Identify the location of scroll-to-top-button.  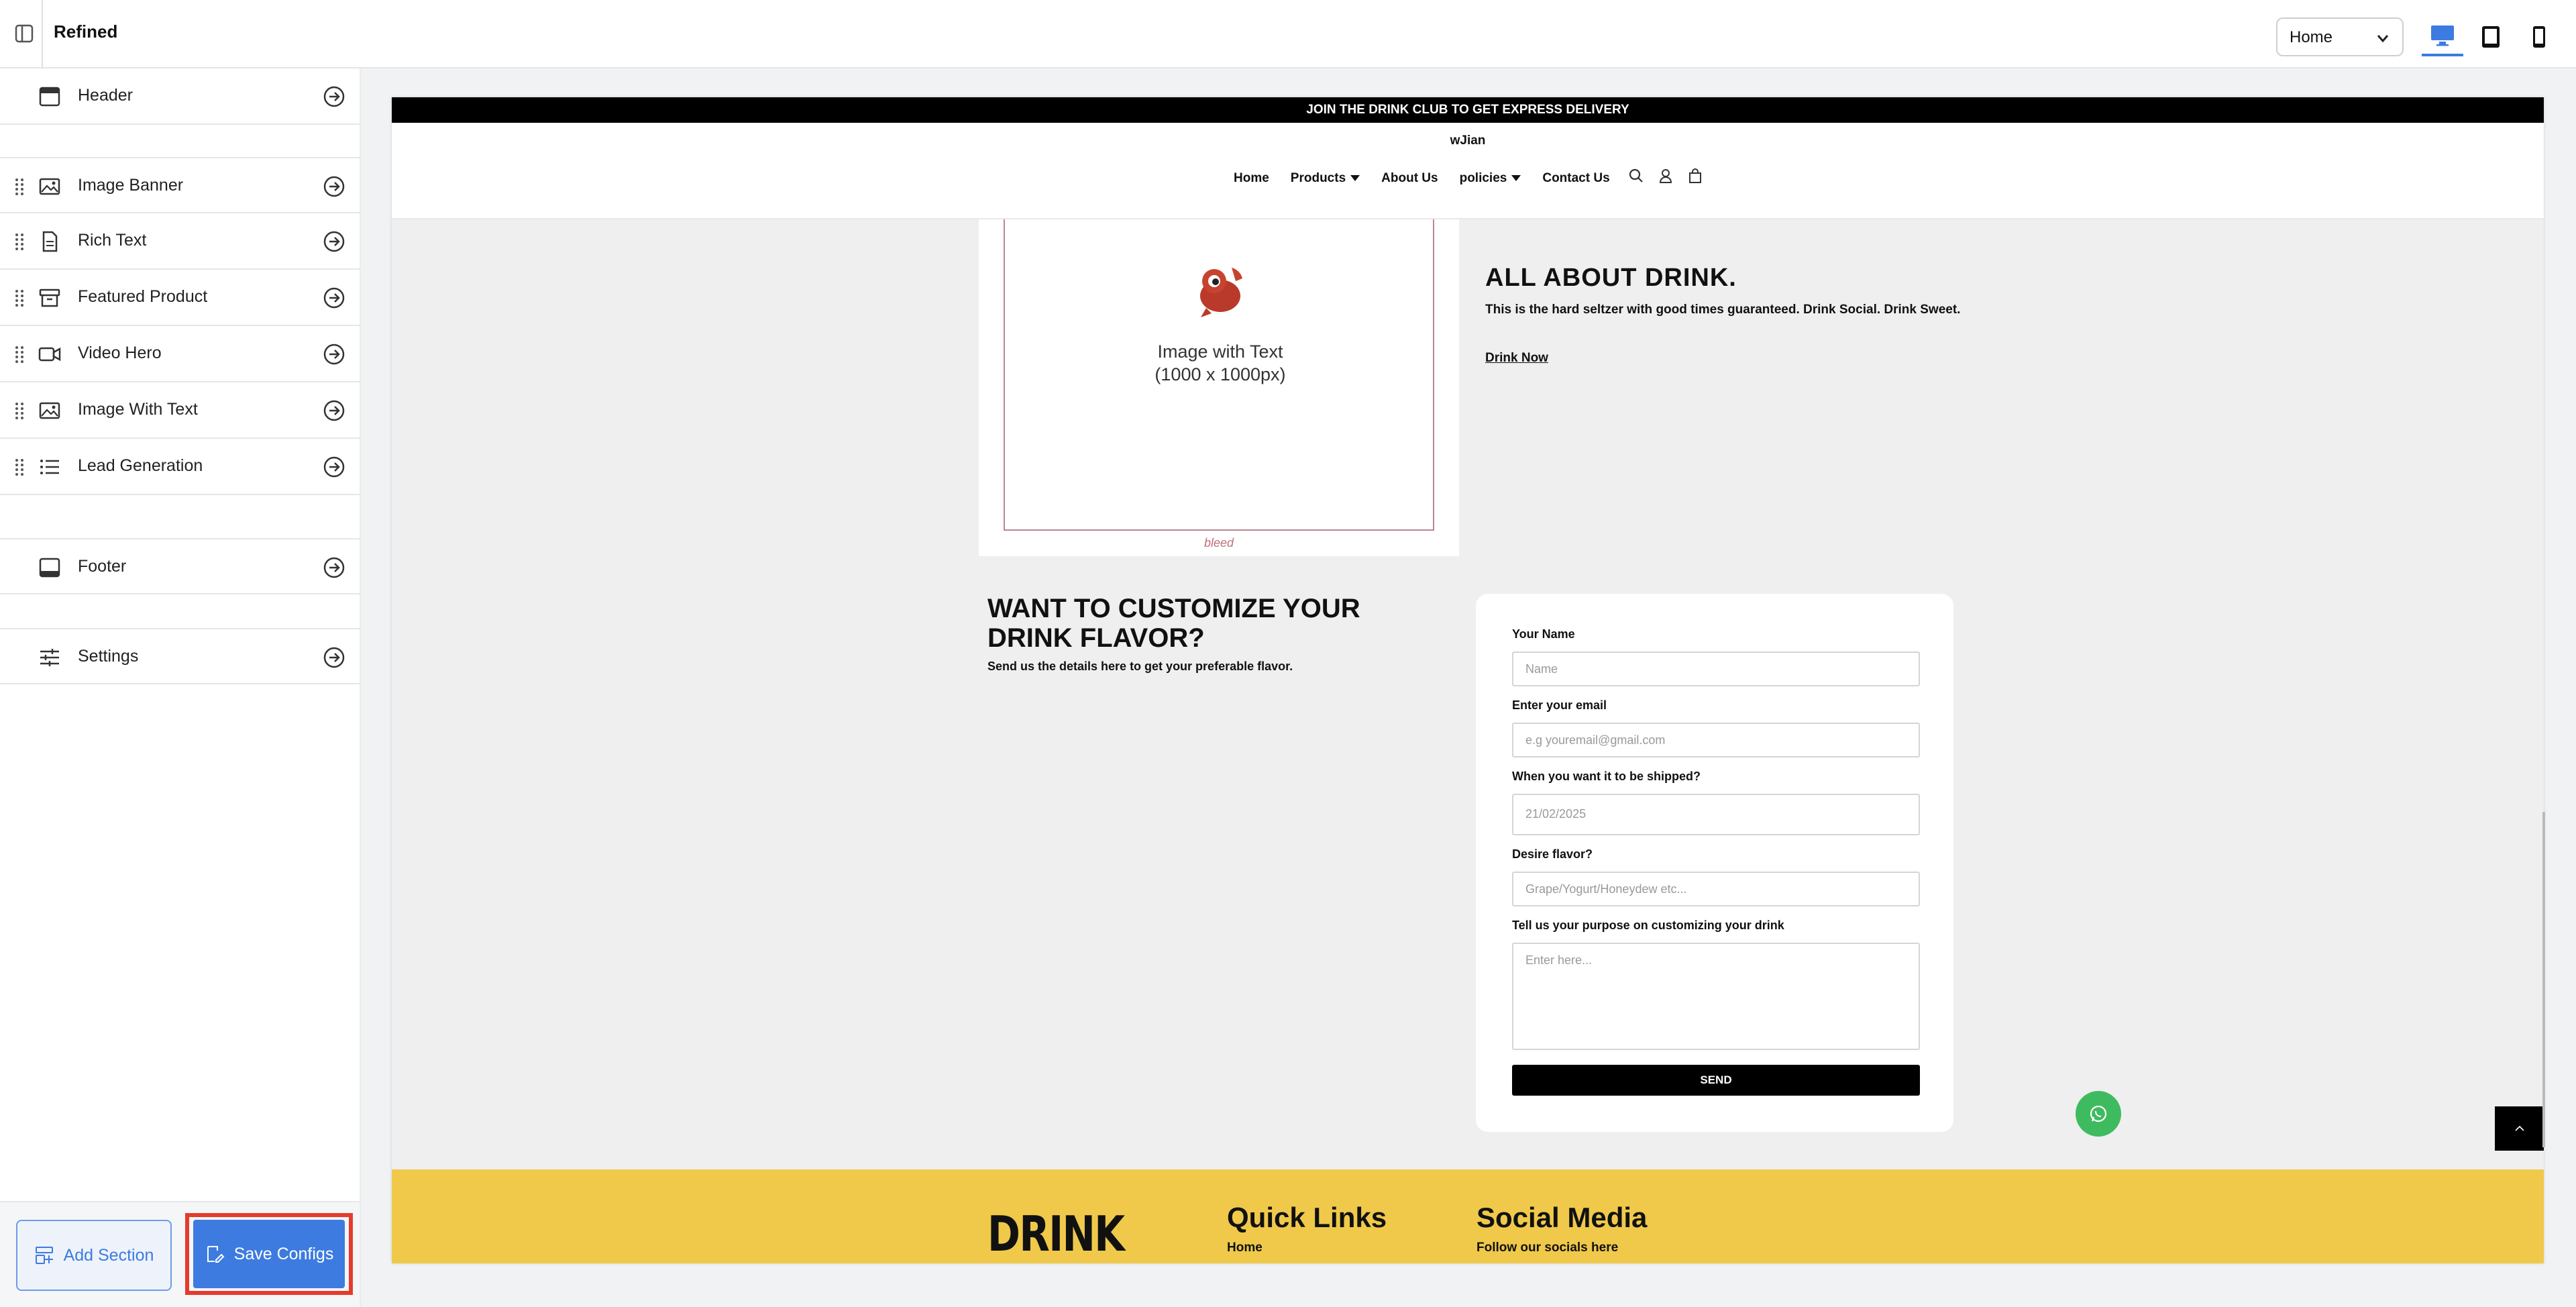
(2519, 1128).